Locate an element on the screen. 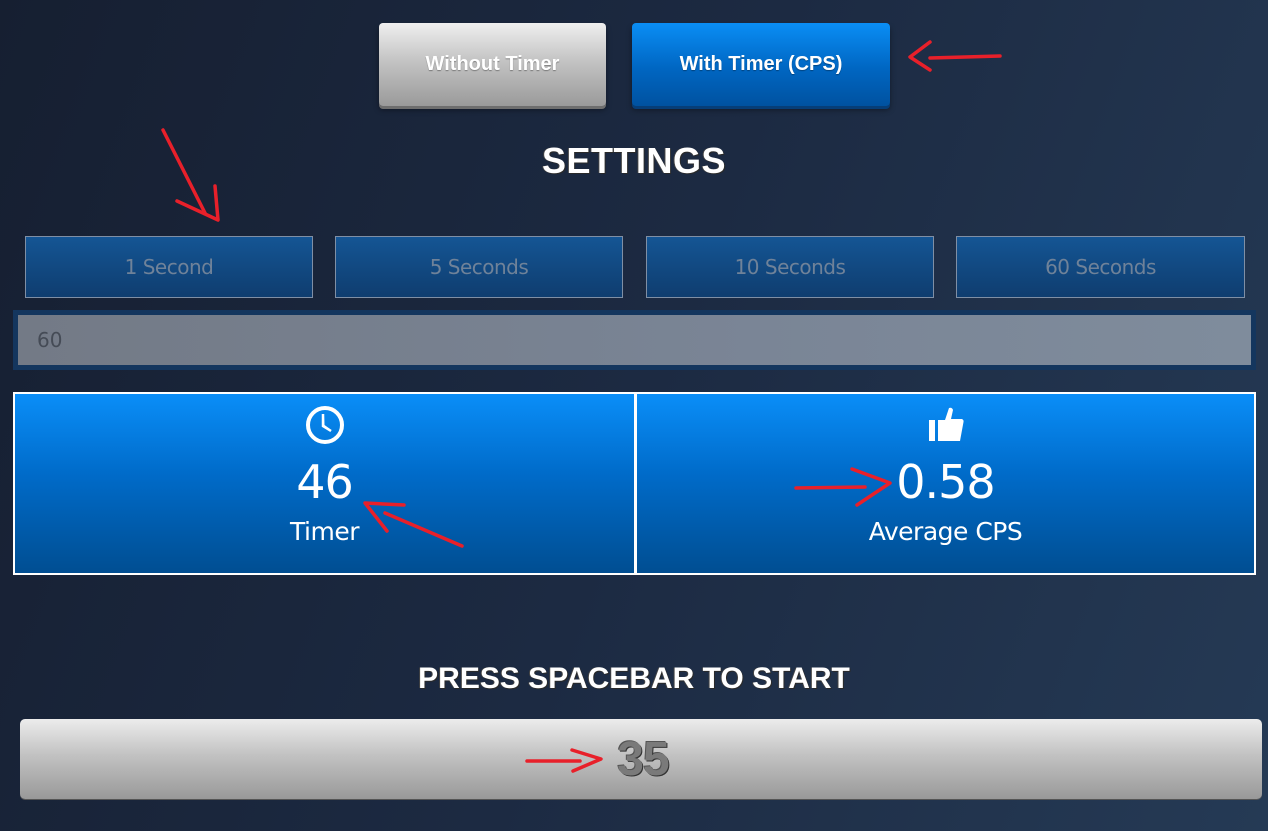 This screenshot has height=831, width=1268. click-area-button: 35 is located at coordinates (641, 759).